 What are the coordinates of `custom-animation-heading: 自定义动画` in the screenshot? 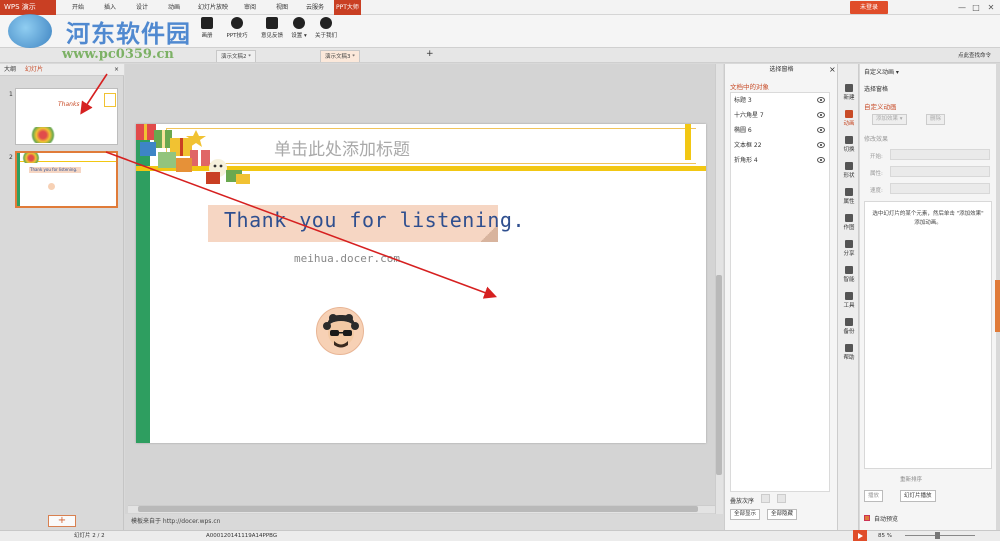 It's located at (880, 107).